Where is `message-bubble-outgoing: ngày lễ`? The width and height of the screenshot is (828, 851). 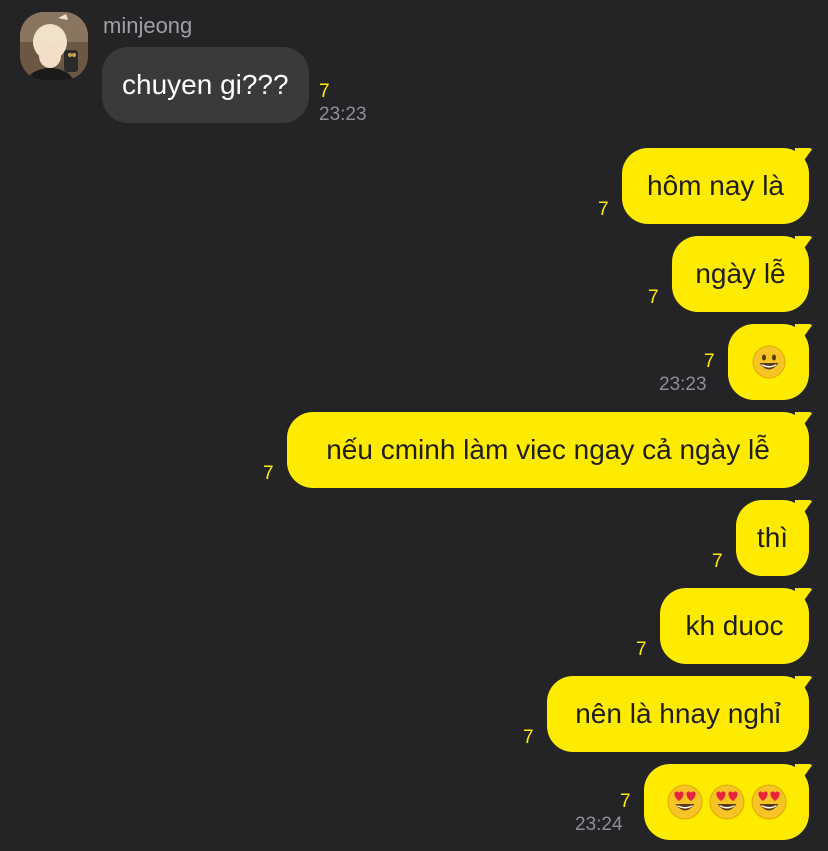 message-bubble-outgoing: ngày lễ is located at coordinates (740, 274).